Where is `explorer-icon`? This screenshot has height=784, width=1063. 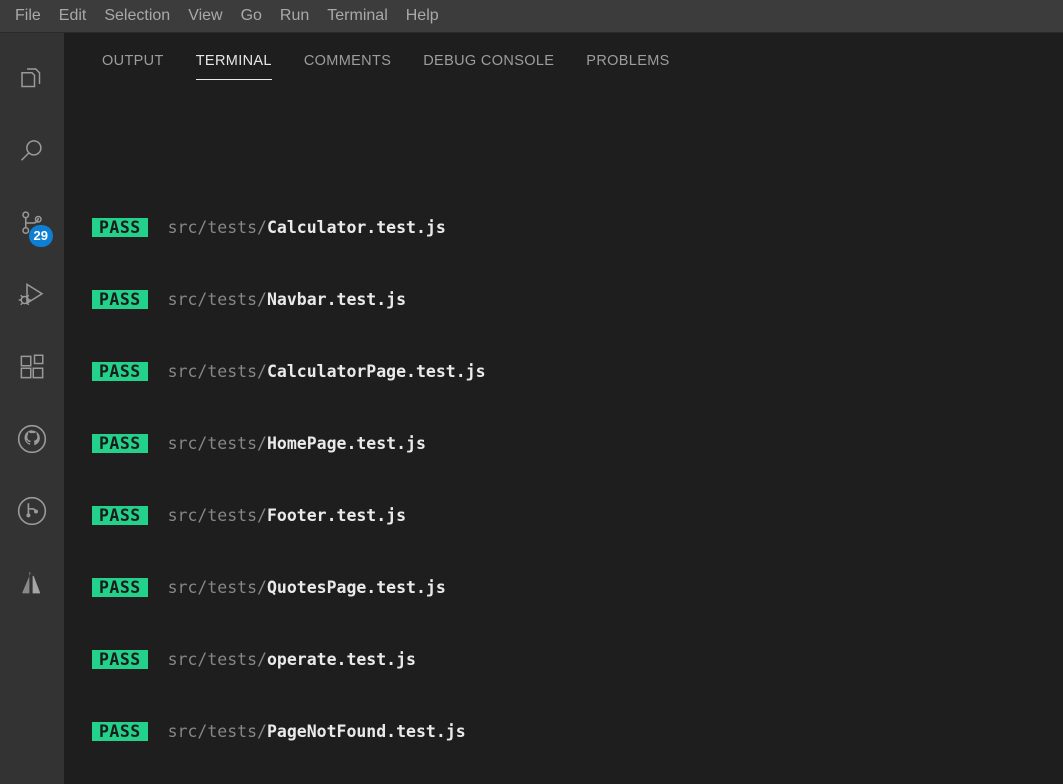
explorer-icon is located at coordinates (32, 79).